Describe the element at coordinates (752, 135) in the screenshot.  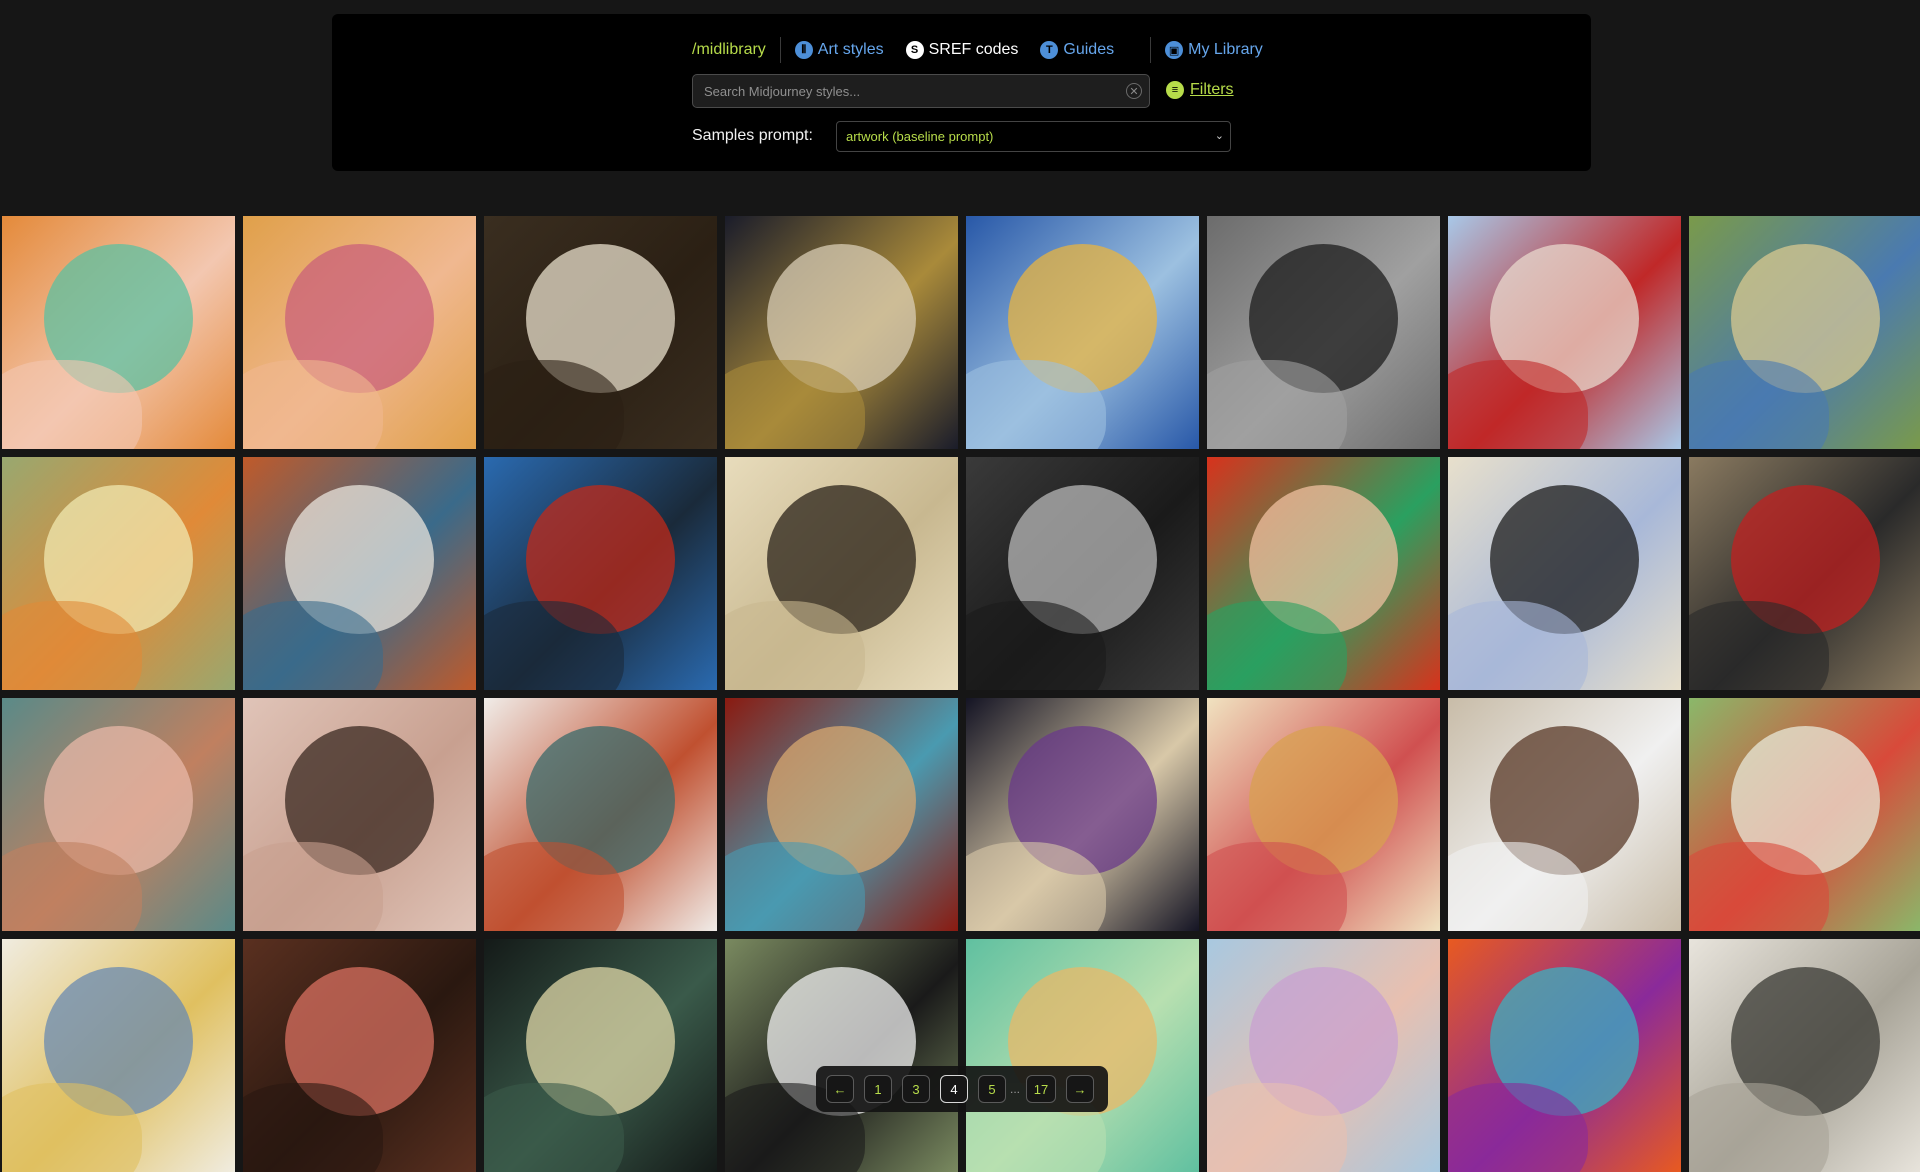
I see `samples-prompt-label: Samples prompt:` at that location.